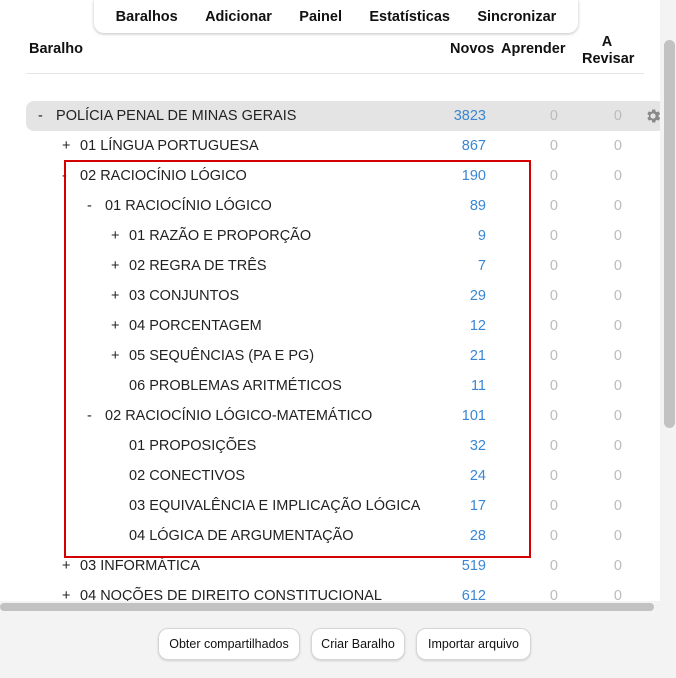 This screenshot has height=678, width=676. What do you see at coordinates (238, 17) in the screenshot?
I see `nav-add: Adicionar` at bounding box center [238, 17].